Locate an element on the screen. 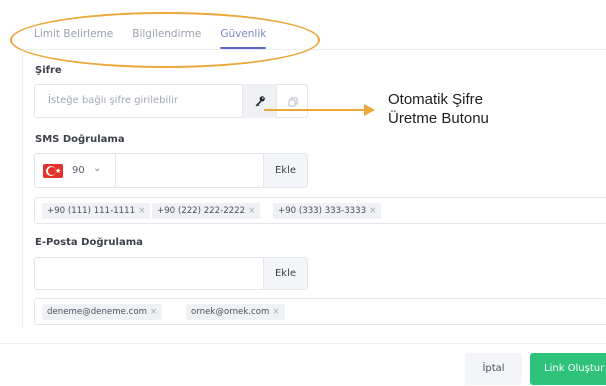 The width and height of the screenshot is (606, 386). annotation-arrow-head is located at coordinates (369, 110).